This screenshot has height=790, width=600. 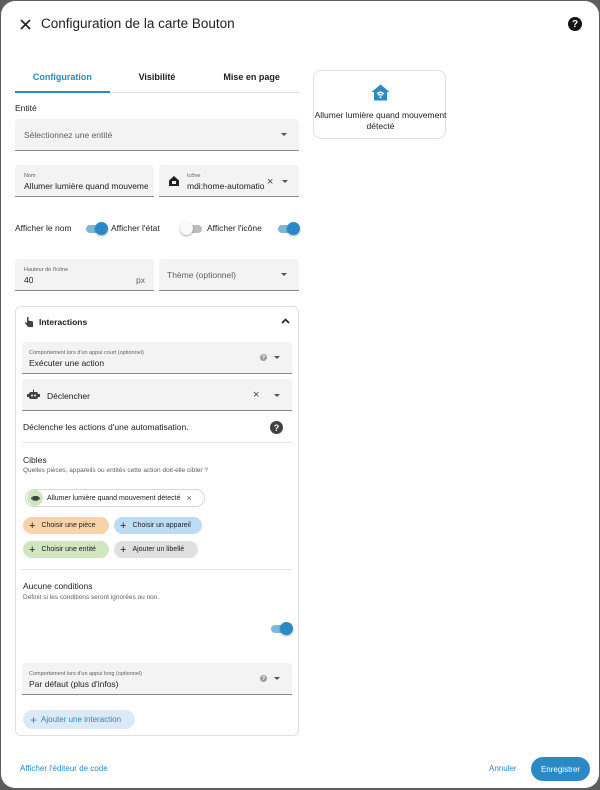 What do you see at coordinates (158, 525) in the screenshot?
I see `choose-device-chip: + Choisir un appareil` at bounding box center [158, 525].